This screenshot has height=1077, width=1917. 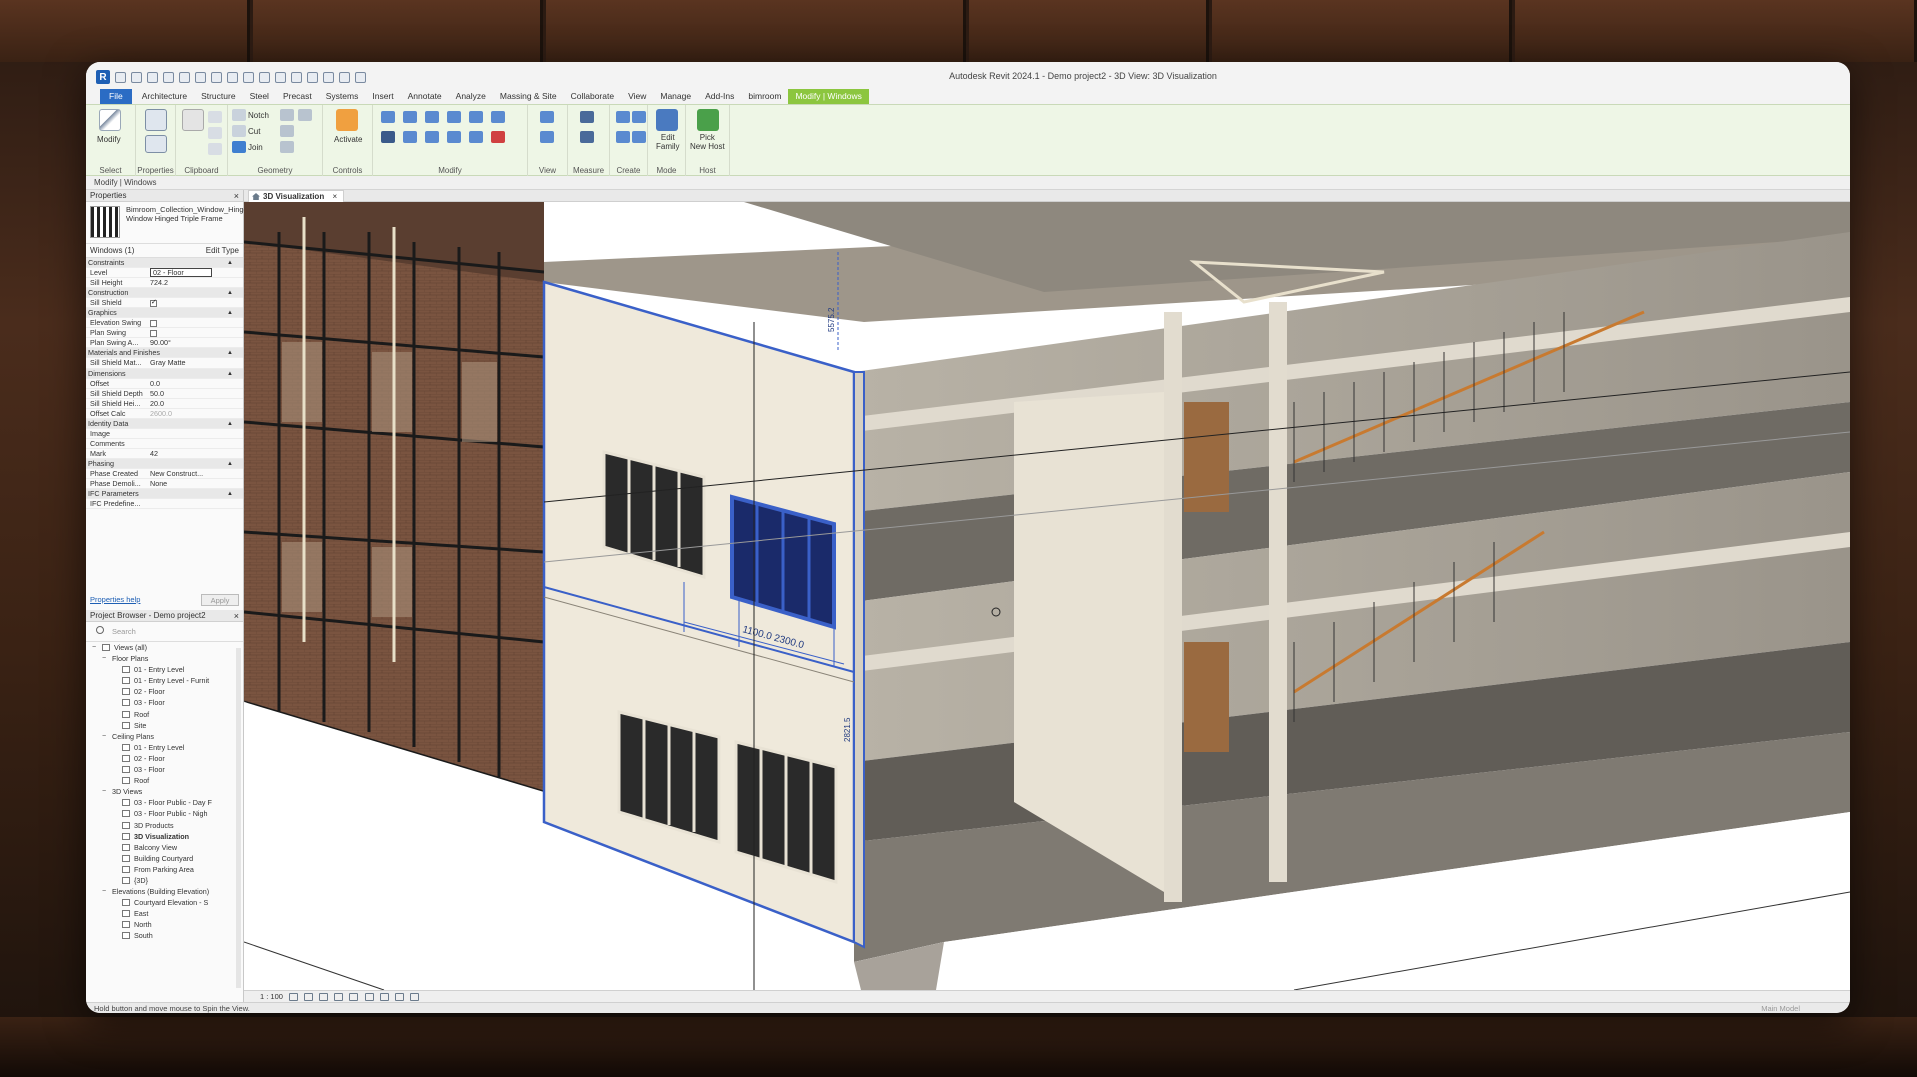 I want to click on copy-icon, so click(x=215, y=117).